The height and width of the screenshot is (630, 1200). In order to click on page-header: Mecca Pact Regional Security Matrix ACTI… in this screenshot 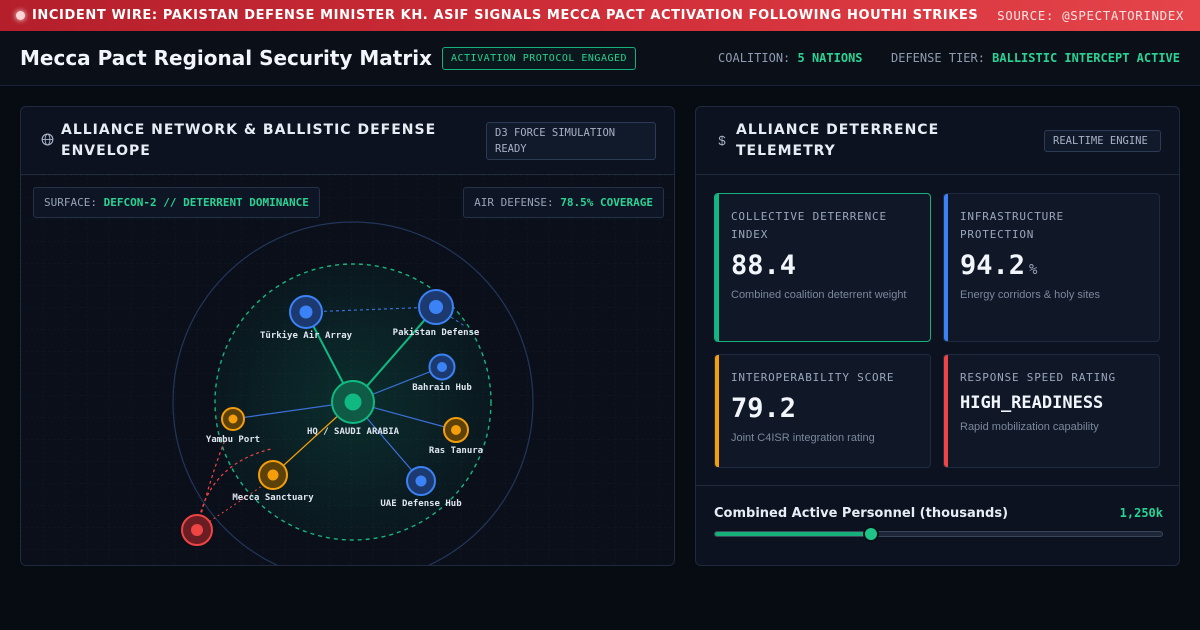, I will do `click(600, 58)`.